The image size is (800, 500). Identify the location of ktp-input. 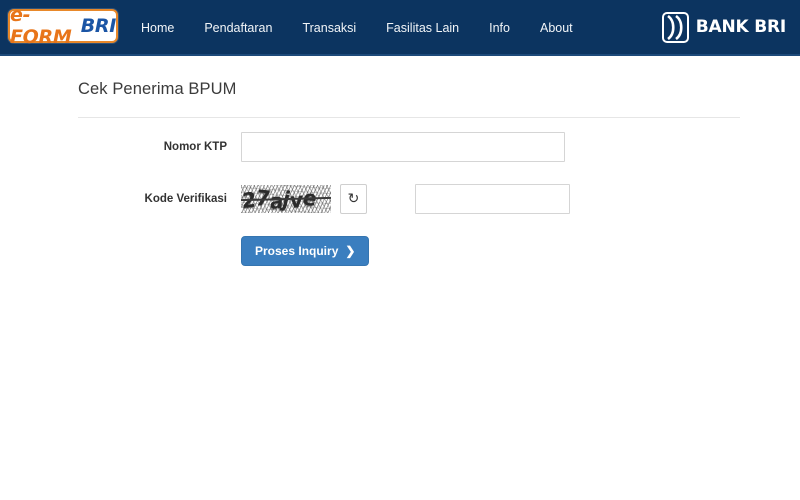
(403, 147).